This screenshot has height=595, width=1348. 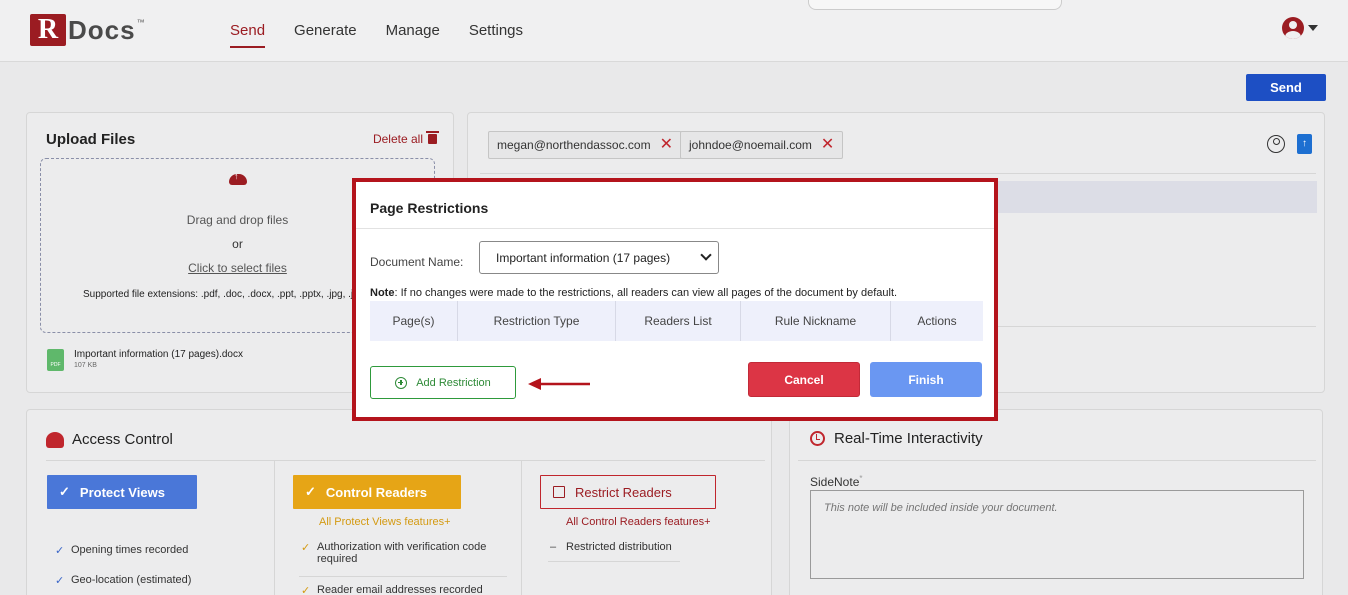 I want to click on add-restriction-button: Add Restriction, so click(x=443, y=382).